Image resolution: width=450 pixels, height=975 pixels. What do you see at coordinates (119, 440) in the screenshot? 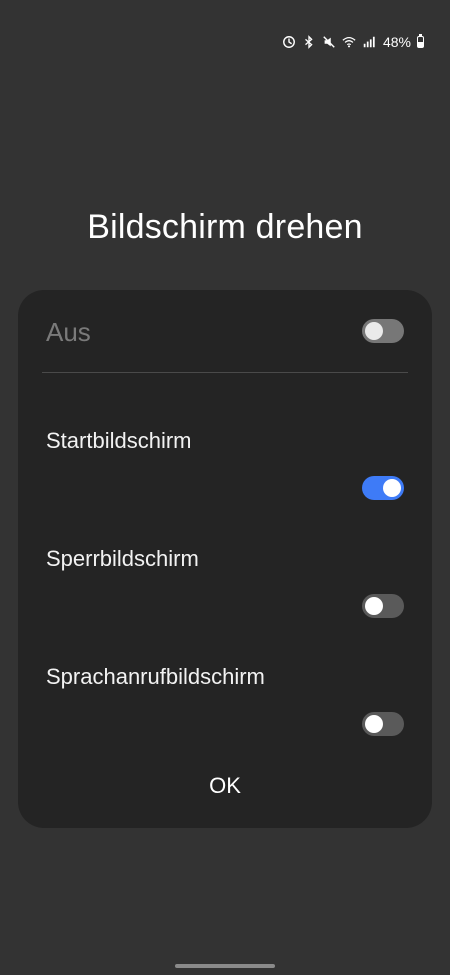
I see `option-label-startbildschirm: Startbildschirm` at bounding box center [119, 440].